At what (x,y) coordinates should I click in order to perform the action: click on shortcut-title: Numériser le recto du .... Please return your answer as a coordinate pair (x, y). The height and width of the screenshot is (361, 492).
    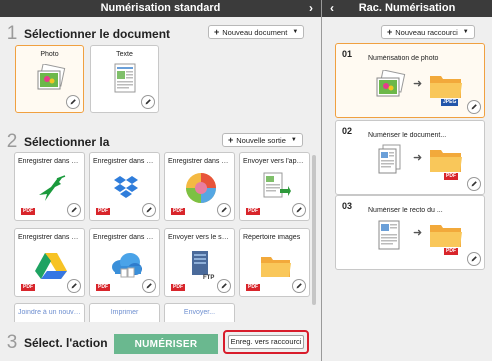
    Looking at the image, I should click on (405, 210).